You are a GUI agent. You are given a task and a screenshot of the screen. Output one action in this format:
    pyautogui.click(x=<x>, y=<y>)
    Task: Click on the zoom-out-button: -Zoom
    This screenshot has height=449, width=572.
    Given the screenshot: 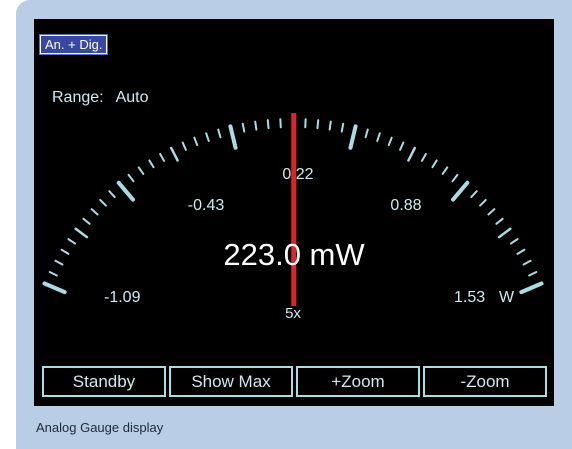 What is the action you would take?
    pyautogui.click(x=485, y=381)
    